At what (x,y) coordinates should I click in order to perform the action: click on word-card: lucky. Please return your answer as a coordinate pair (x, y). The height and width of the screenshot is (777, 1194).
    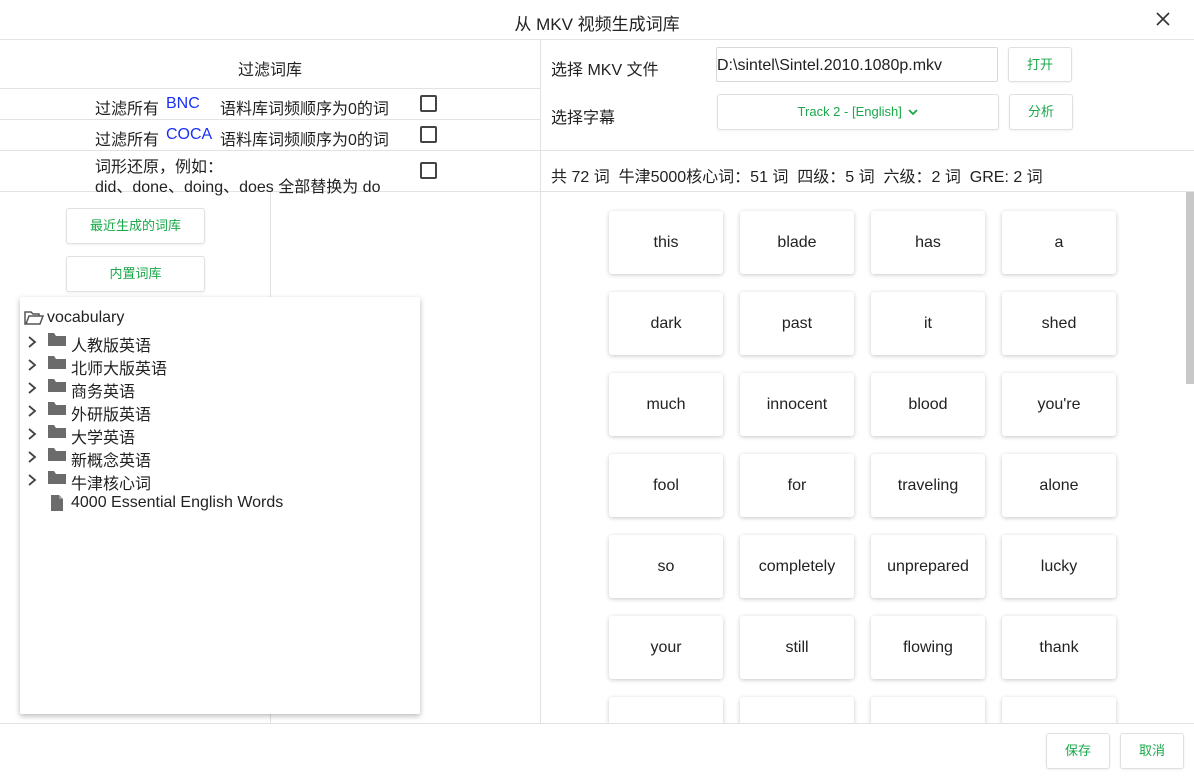
    Looking at the image, I should click on (1059, 566).